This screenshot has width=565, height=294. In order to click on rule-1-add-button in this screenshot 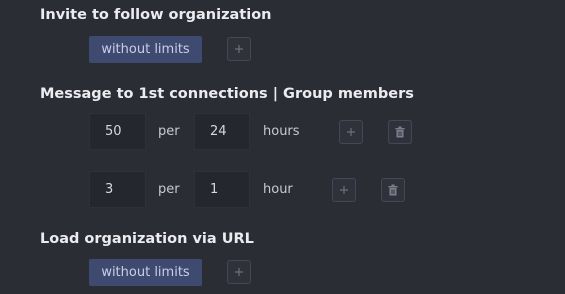, I will do `click(351, 132)`.